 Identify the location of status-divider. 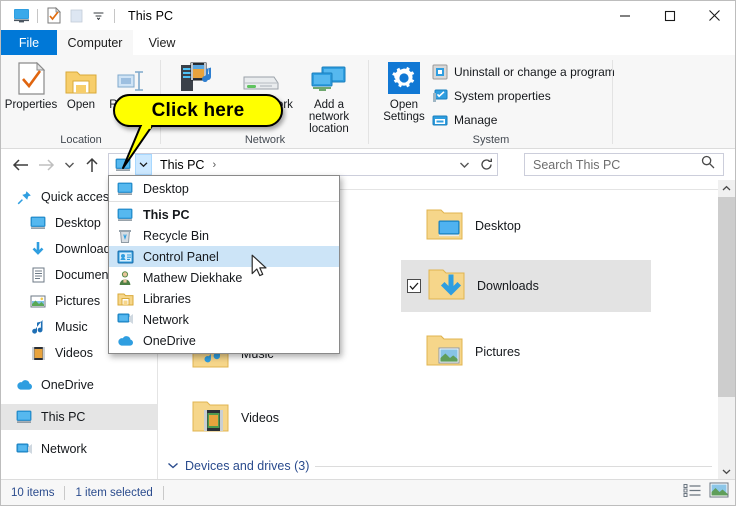
(65, 492).